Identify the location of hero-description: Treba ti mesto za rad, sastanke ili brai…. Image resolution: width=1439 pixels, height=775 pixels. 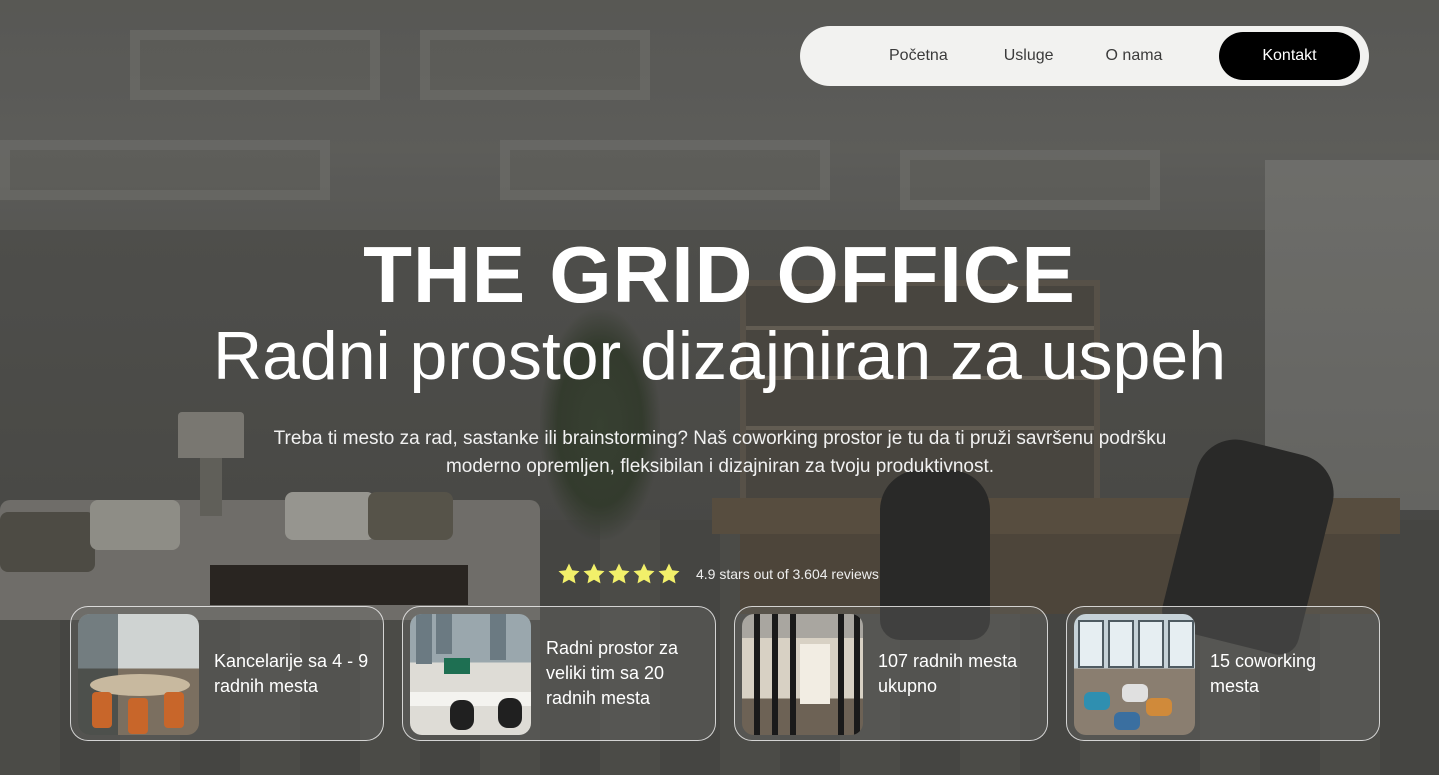
(720, 452).